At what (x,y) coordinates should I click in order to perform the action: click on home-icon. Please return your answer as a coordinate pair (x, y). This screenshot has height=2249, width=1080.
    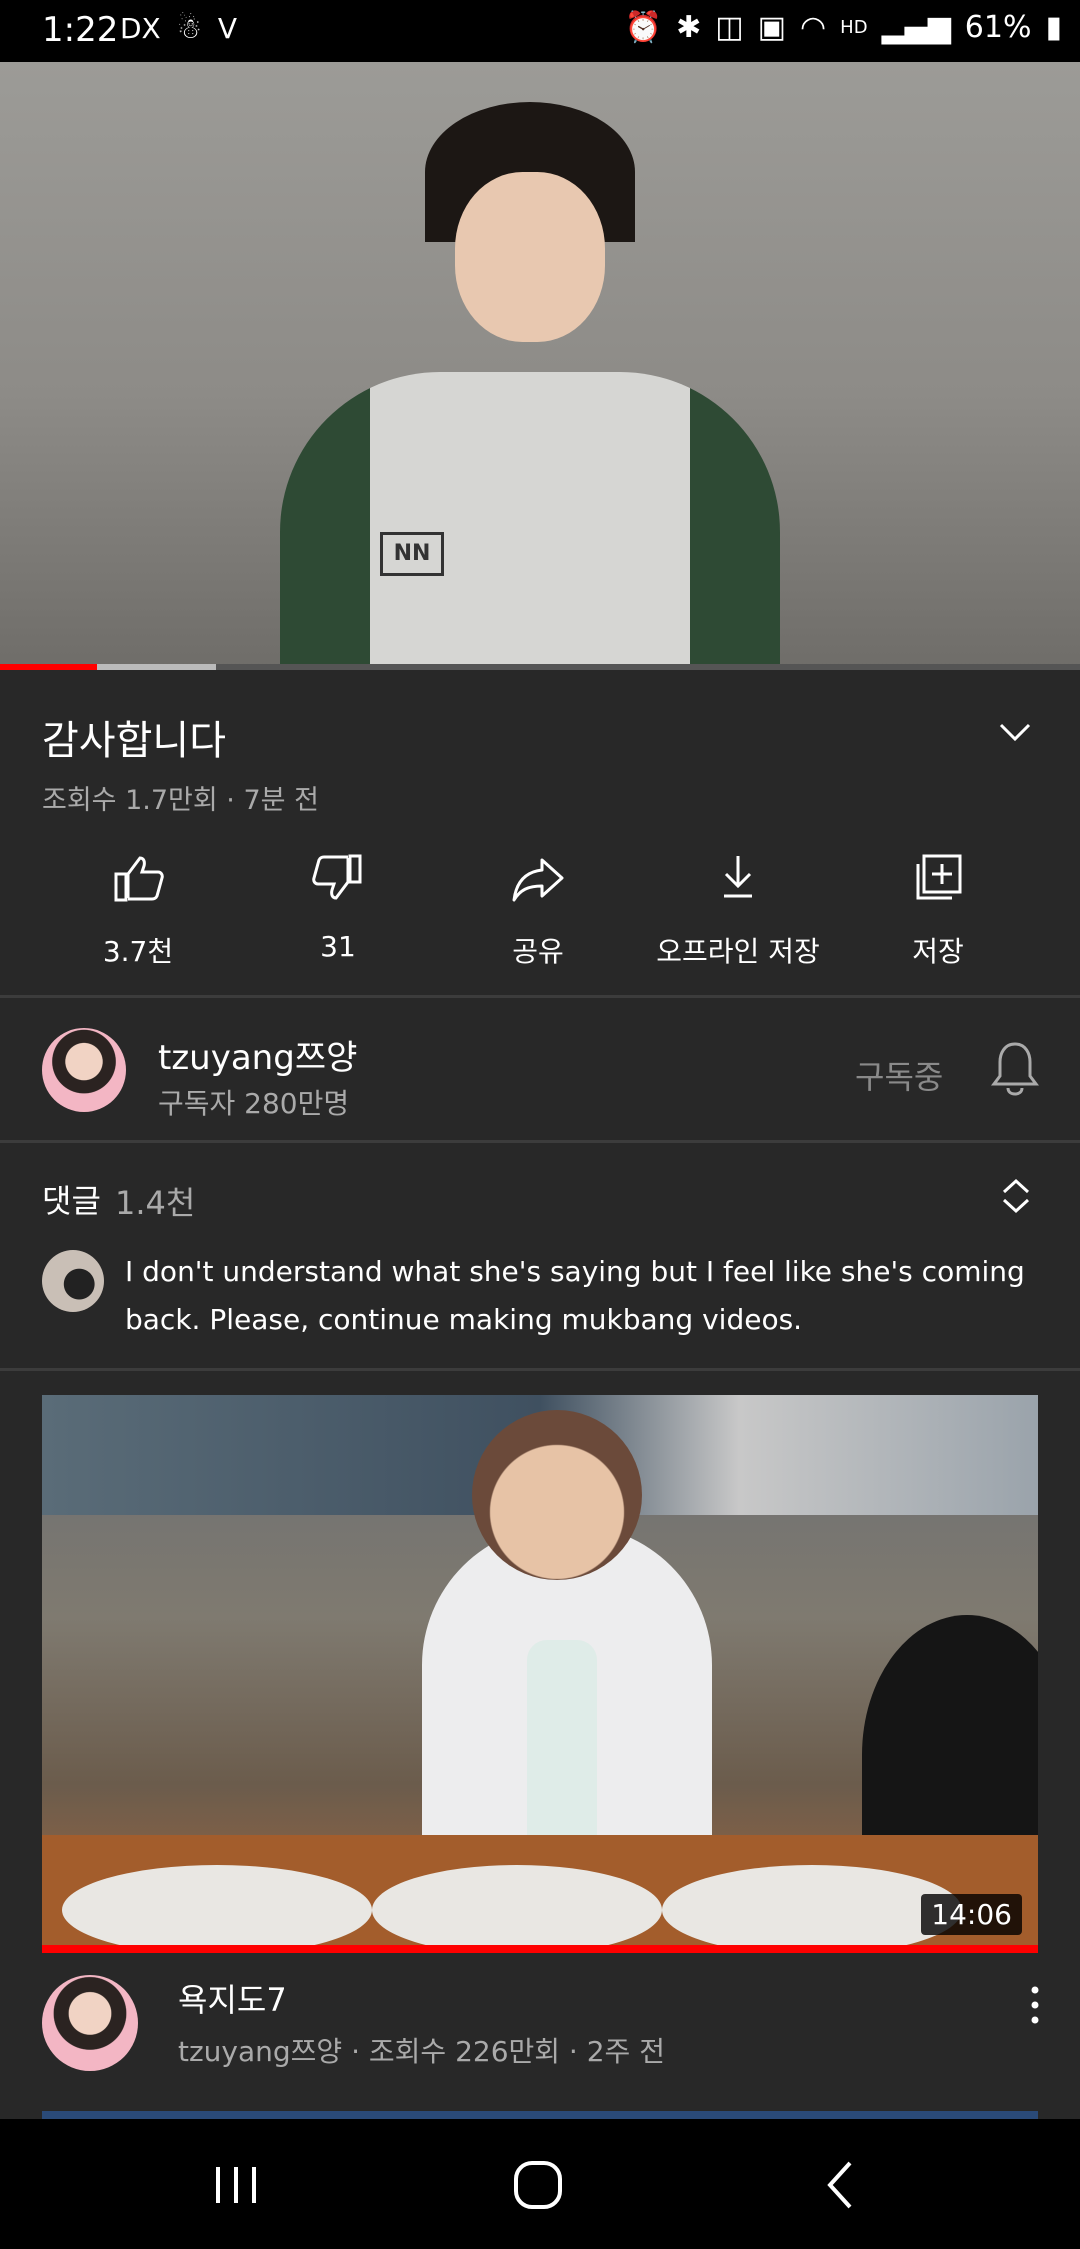
    Looking at the image, I should click on (538, 2185).